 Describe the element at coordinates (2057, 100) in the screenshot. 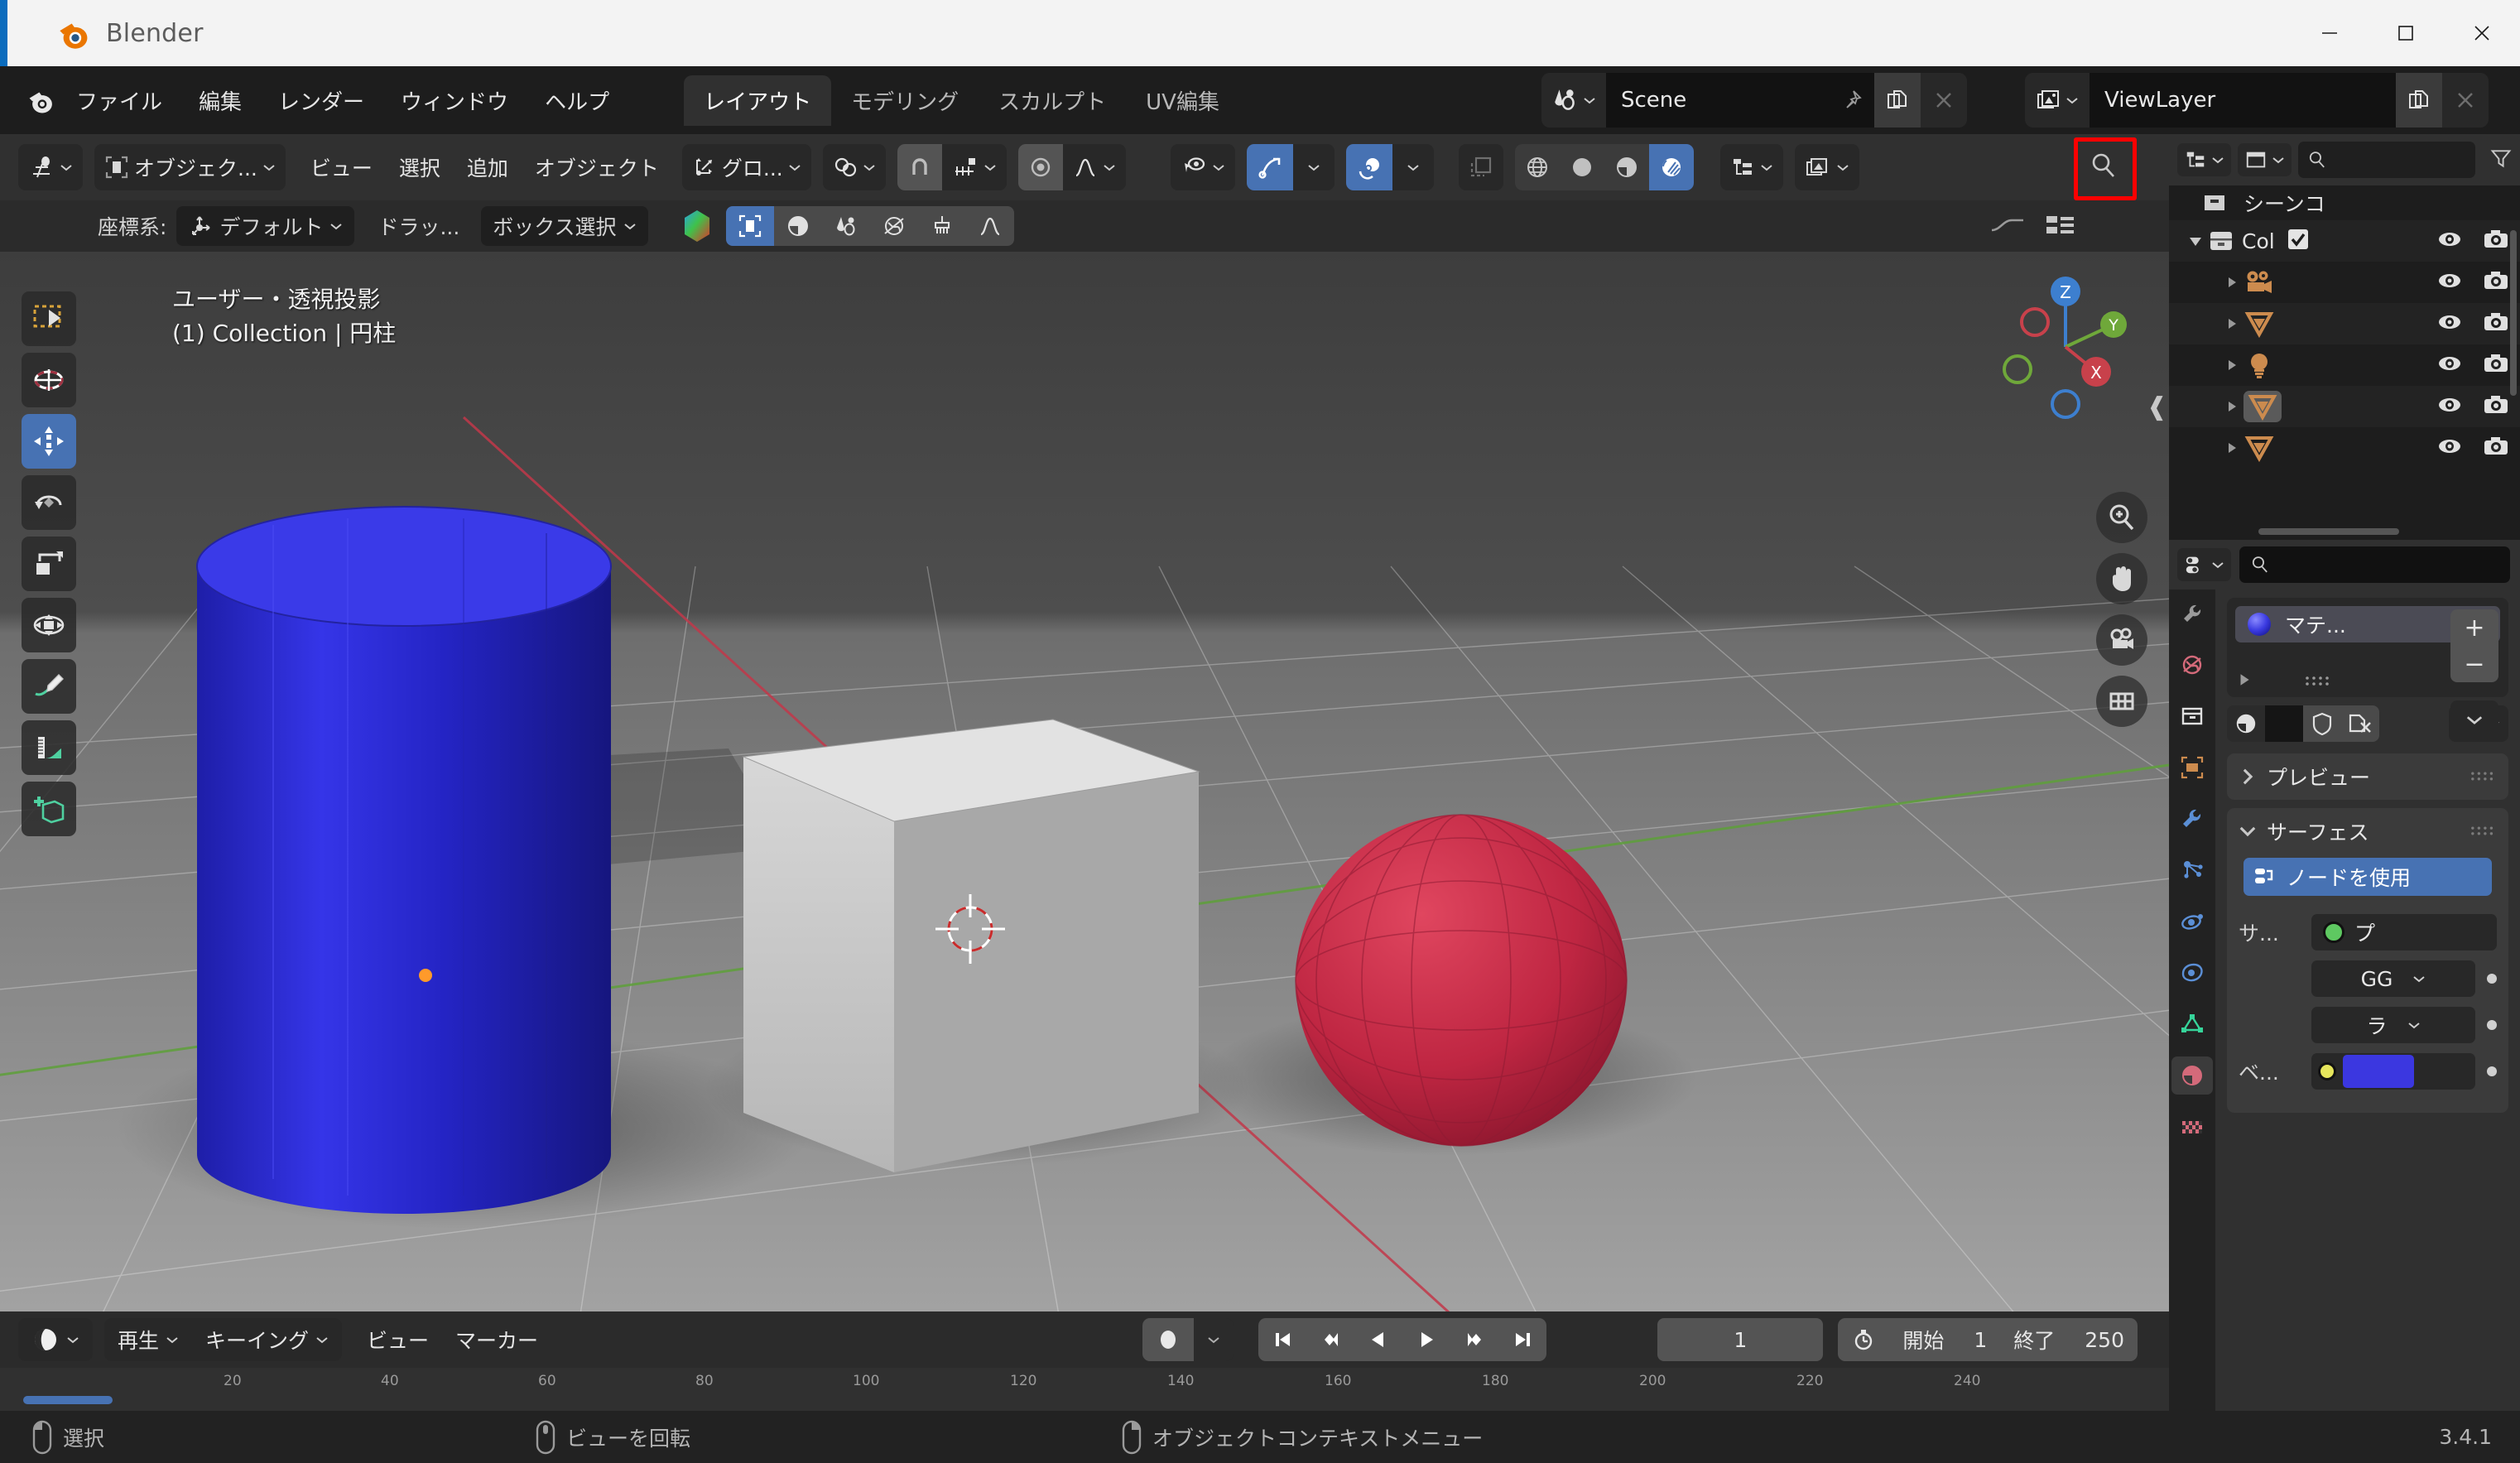

I see `view-layer-browse-icon` at that location.